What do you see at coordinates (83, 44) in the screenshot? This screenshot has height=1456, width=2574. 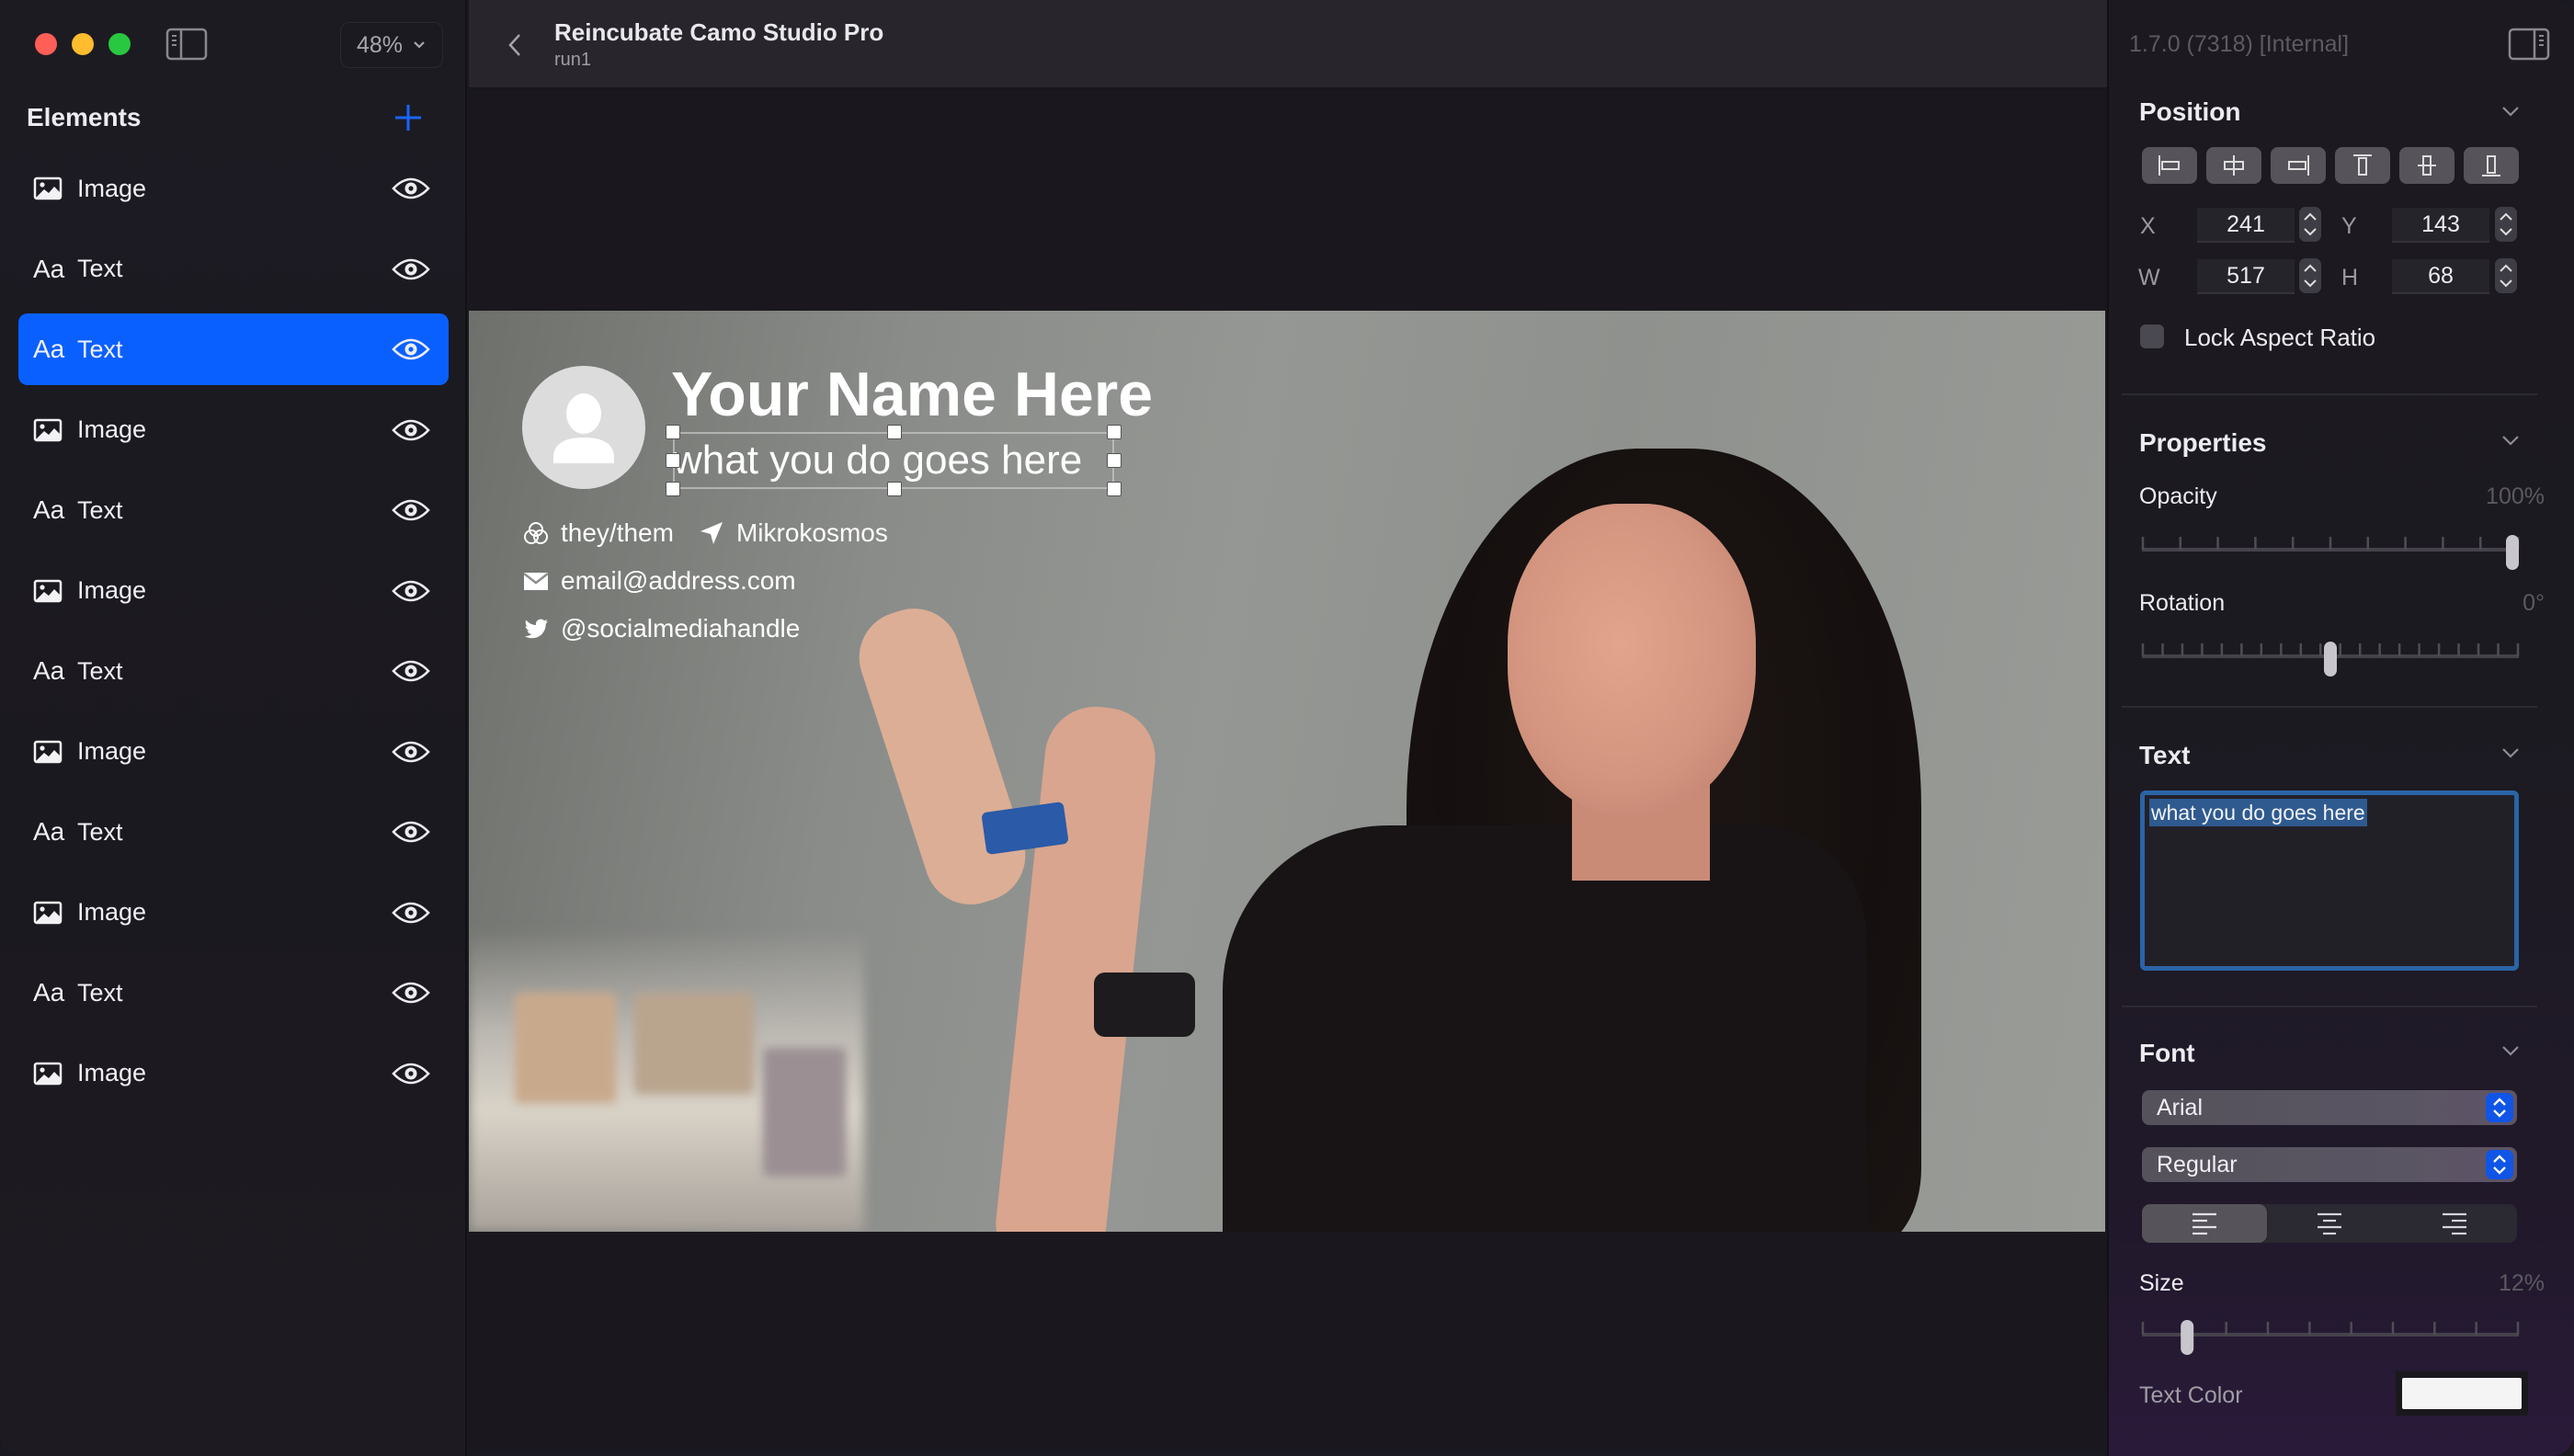 I see `minimize-window-button` at bounding box center [83, 44].